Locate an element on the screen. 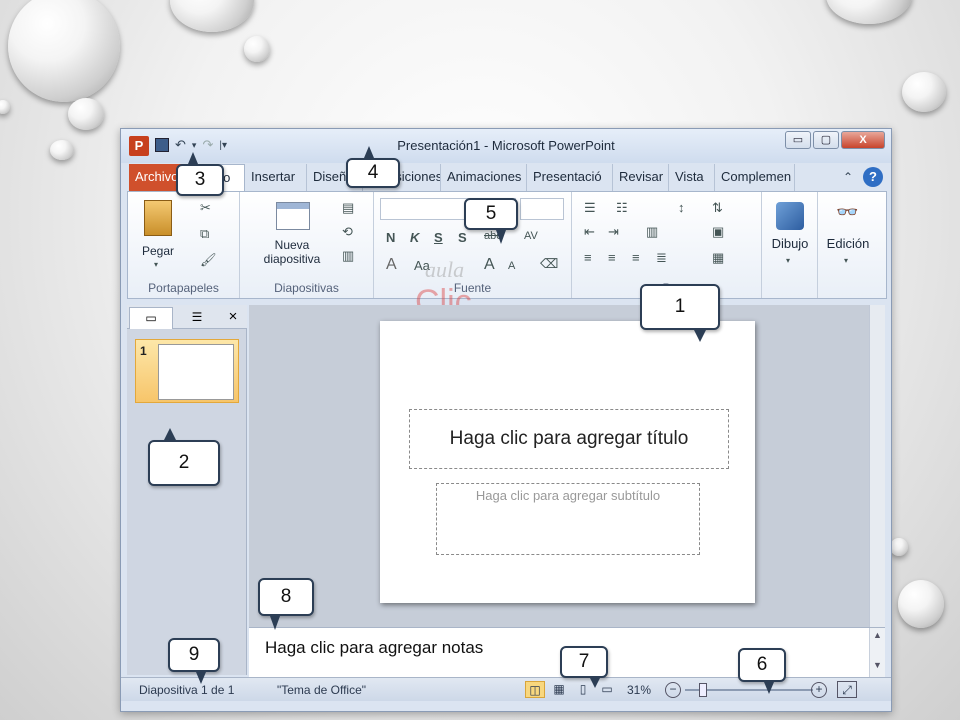 The height and width of the screenshot is (720, 960). char-spacing-button: AV is located at coordinates (531, 236).